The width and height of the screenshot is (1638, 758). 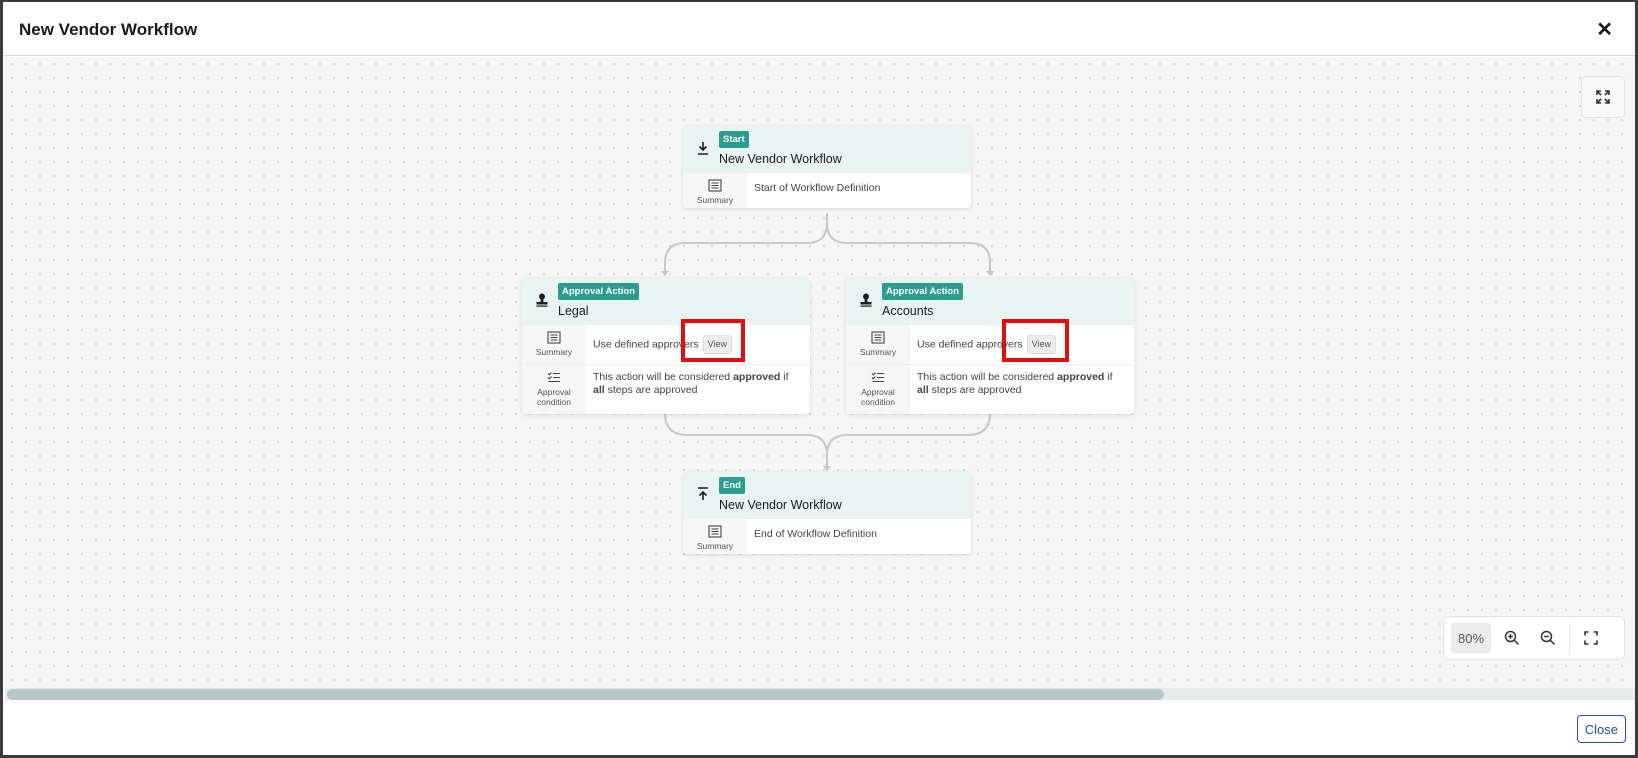 I want to click on summary-row: Summary Start of Workflow Definition, so click(x=827, y=190).